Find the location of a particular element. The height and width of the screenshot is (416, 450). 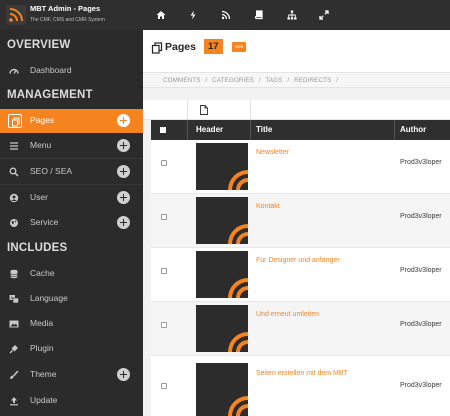

sidebar-item-menu: Menu is located at coordinates (71, 146).